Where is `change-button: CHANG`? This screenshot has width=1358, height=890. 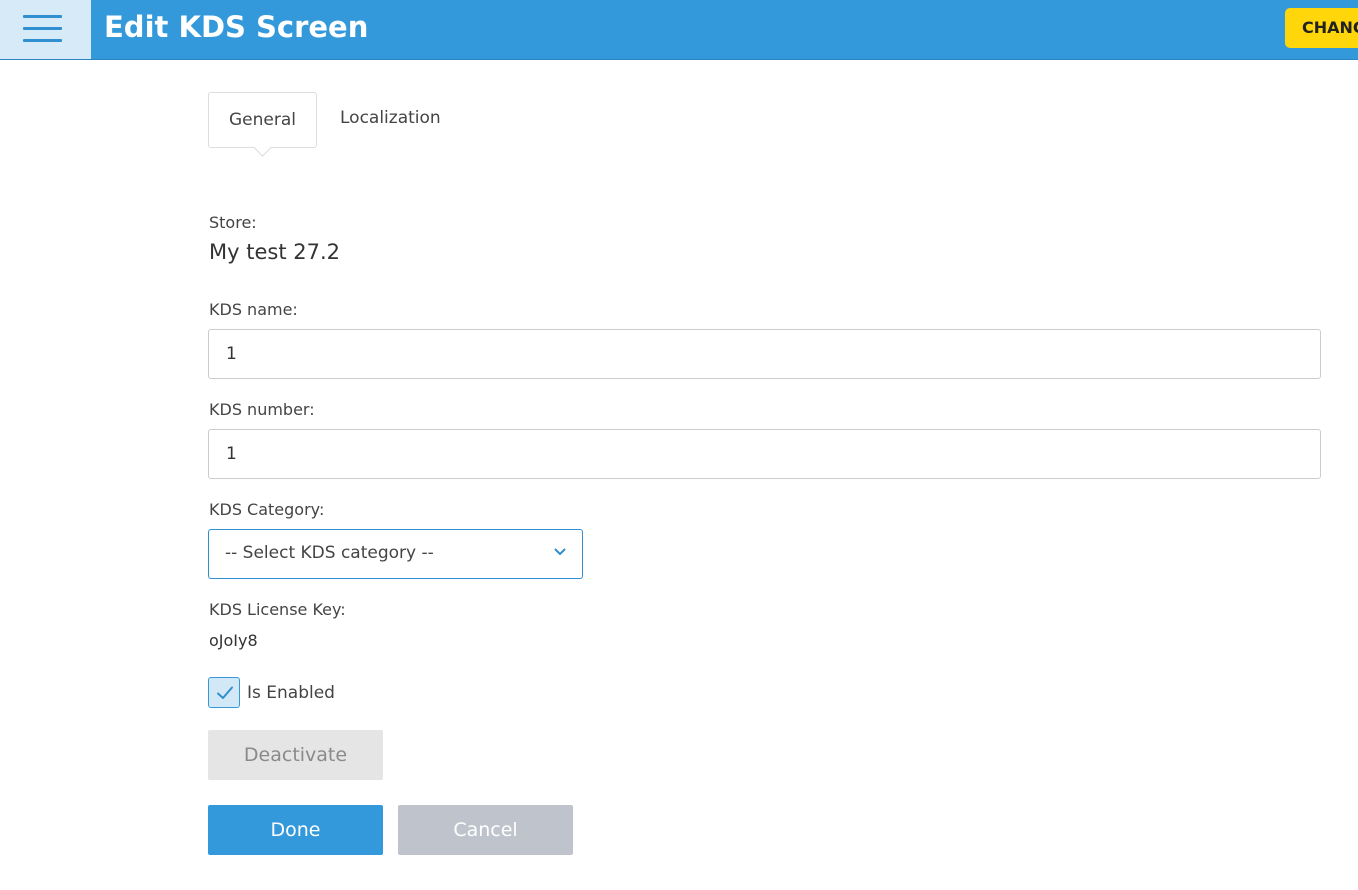
change-button: CHANG is located at coordinates (1321, 28).